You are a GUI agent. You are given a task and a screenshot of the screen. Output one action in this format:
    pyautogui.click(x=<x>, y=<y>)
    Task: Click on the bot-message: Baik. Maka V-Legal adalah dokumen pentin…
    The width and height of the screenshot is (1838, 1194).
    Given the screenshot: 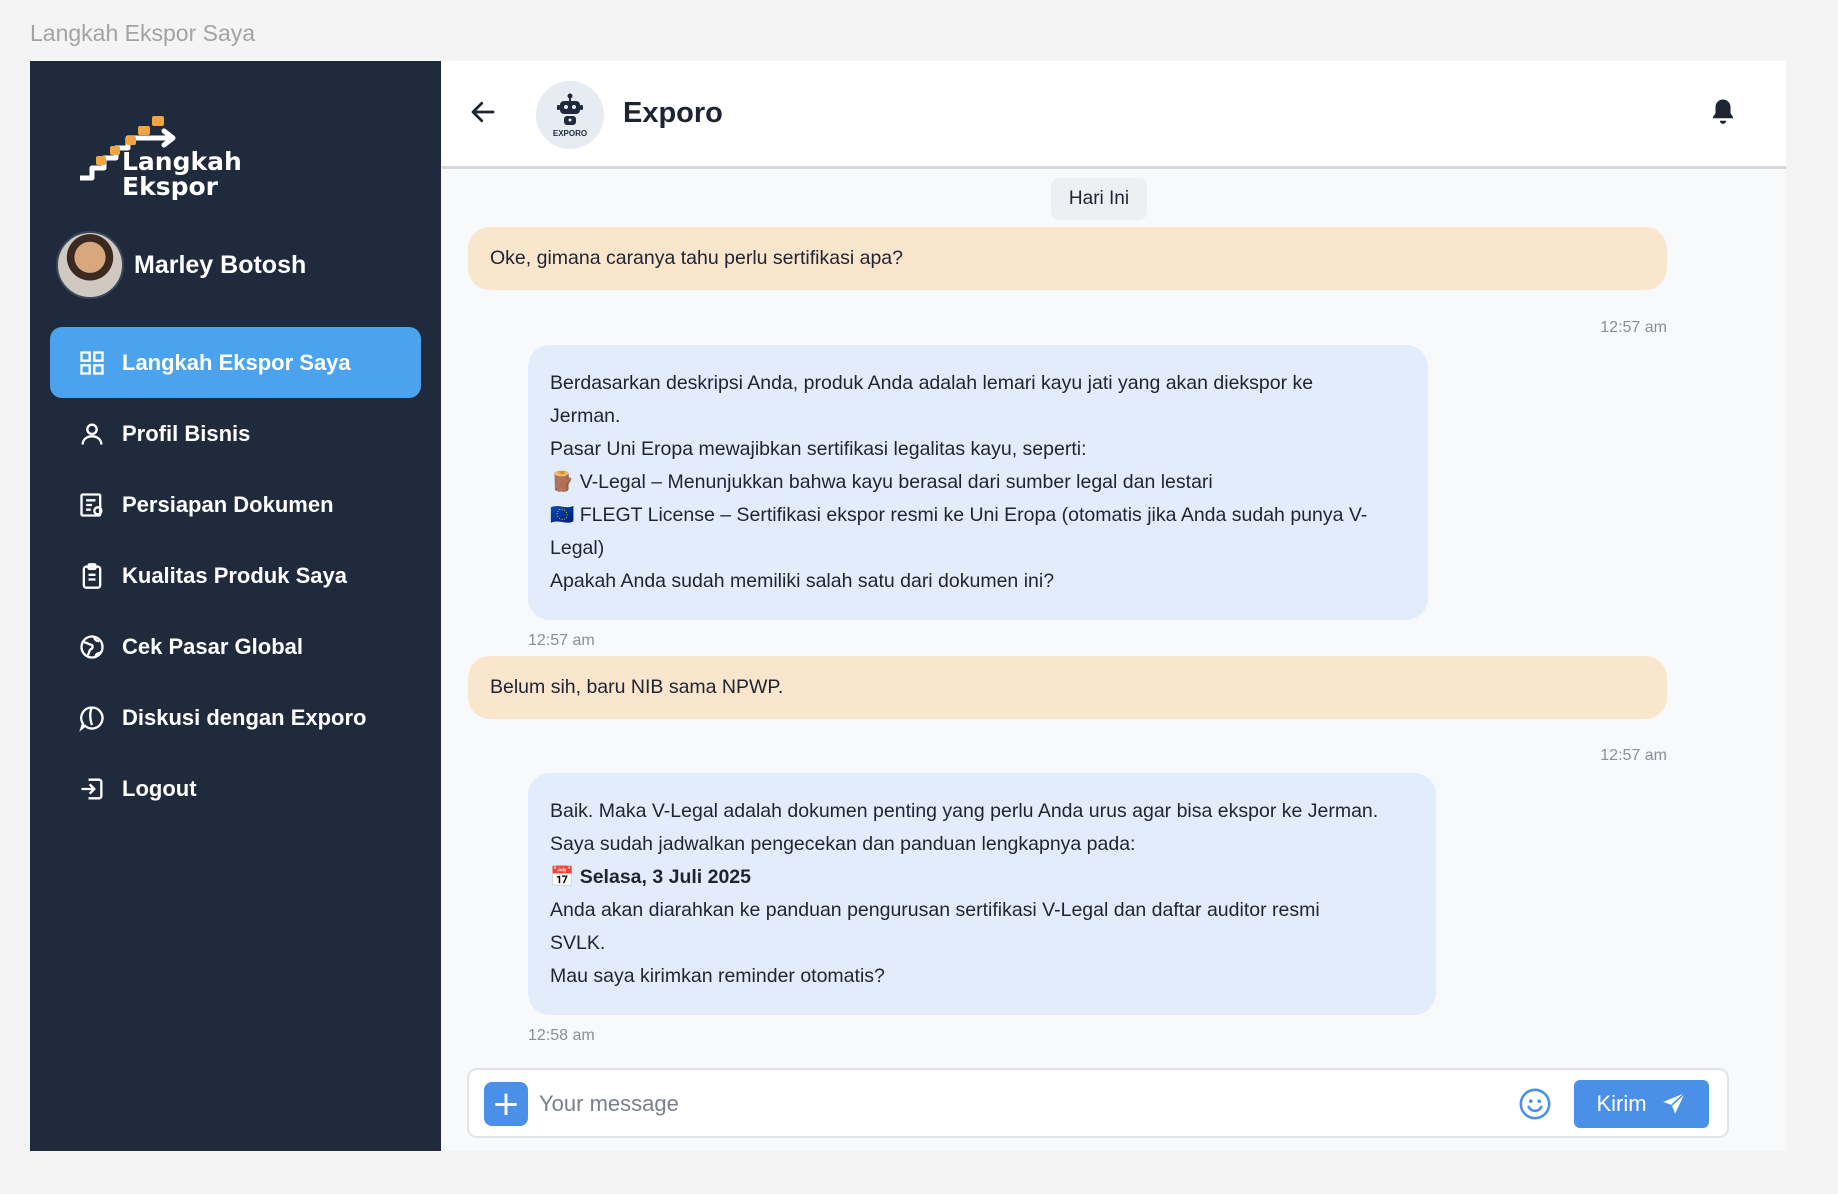 What is the action you would take?
    pyautogui.click(x=982, y=894)
    